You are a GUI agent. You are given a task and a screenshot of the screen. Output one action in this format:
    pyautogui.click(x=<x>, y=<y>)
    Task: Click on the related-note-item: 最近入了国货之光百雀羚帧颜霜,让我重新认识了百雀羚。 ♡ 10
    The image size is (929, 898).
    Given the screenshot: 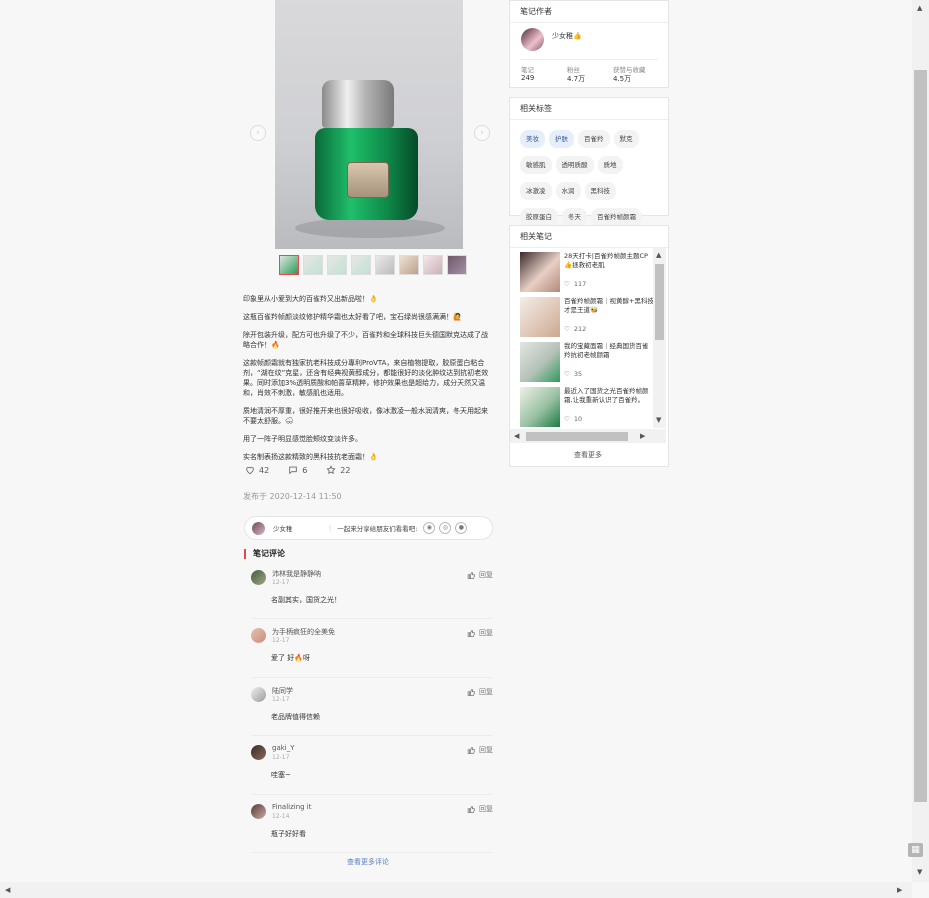 What is the action you would take?
    pyautogui.click(x=587, y=407)
    